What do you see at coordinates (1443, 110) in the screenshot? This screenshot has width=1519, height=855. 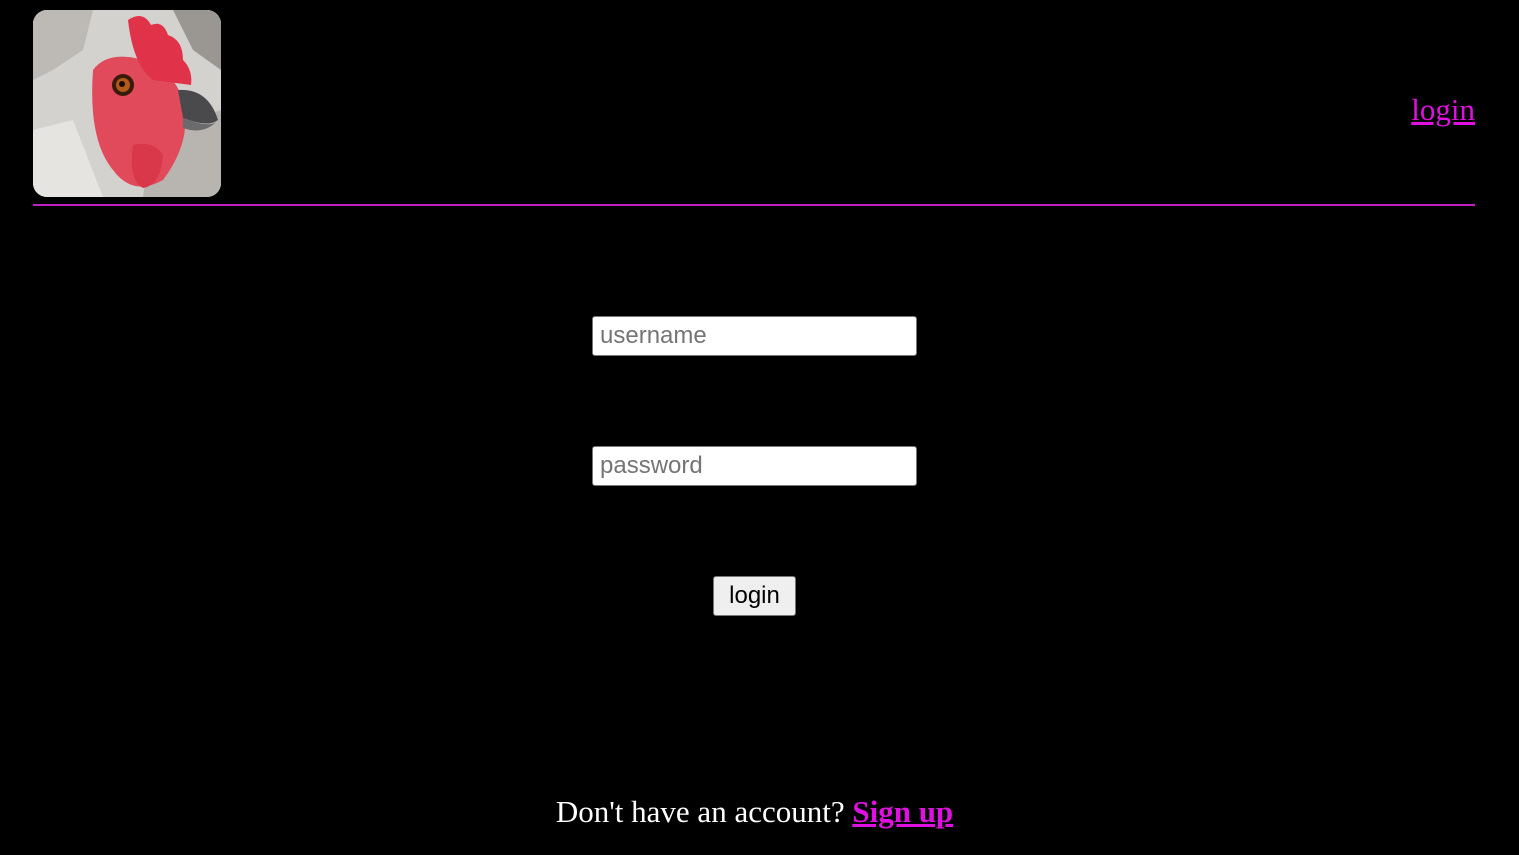 I see `nav-login-link: login` at bounding box center [1443, 110].